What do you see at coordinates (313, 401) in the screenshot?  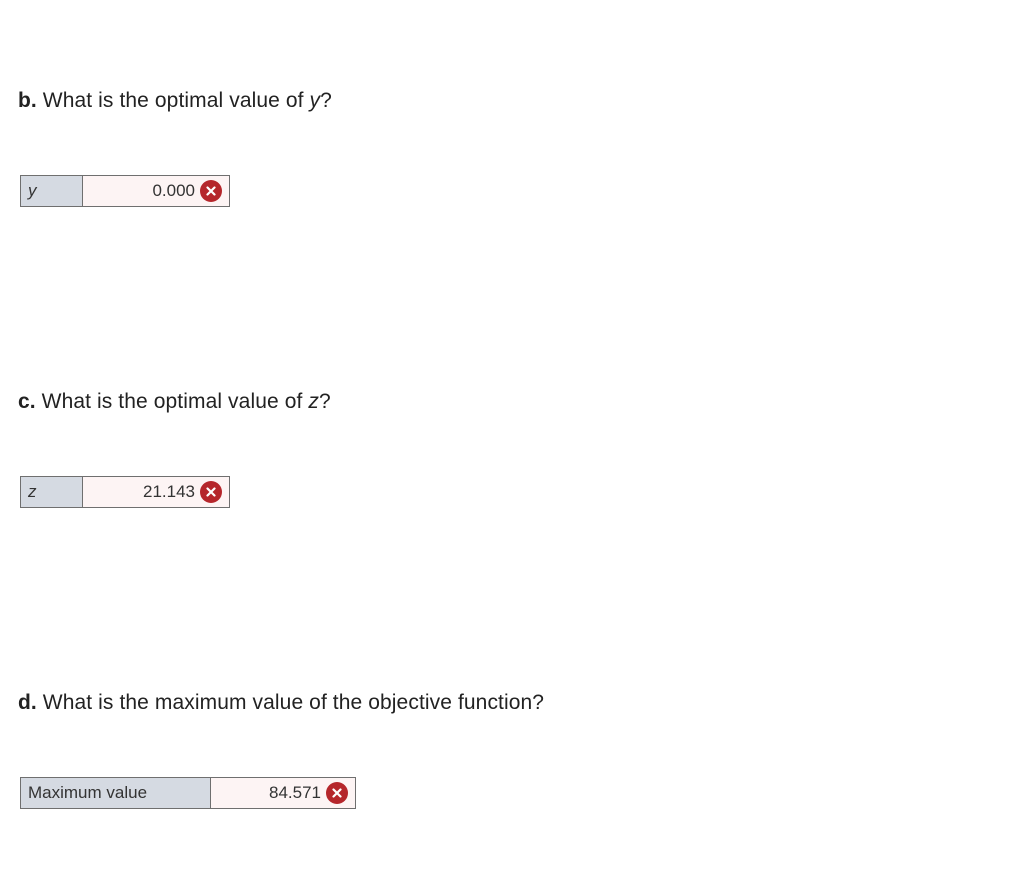 I see `question-variable: z` at bounding box center [313, 401].